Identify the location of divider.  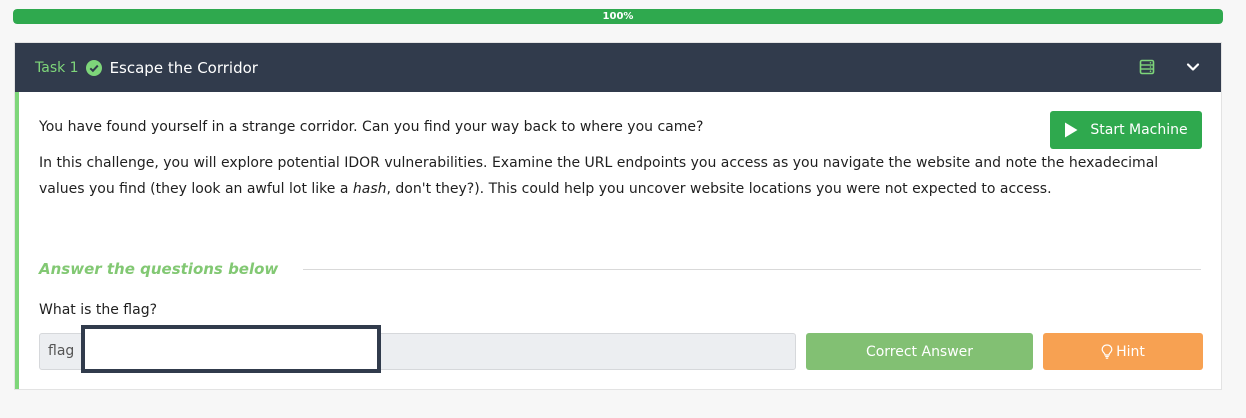
(752, 269).